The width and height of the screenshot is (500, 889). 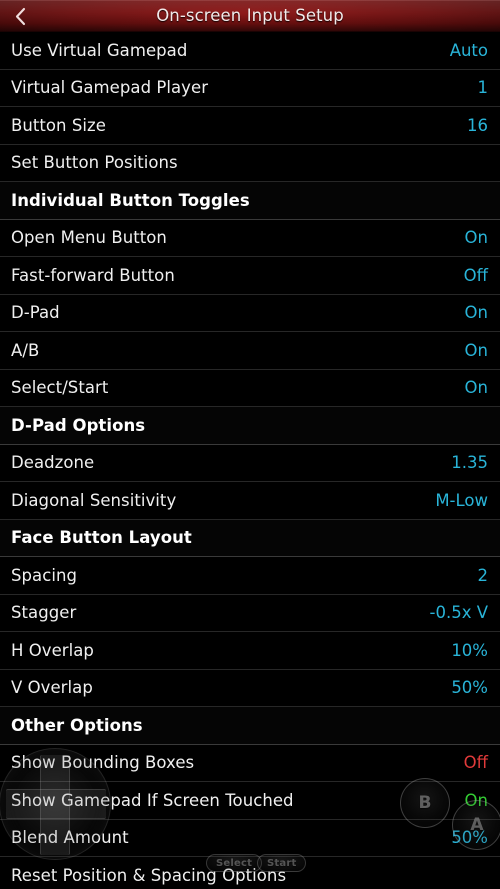 What do you see at coordinates (250, 313) in the screenshot?
I see `settings-row: D-Pad On` at bounding box center [250, 313].